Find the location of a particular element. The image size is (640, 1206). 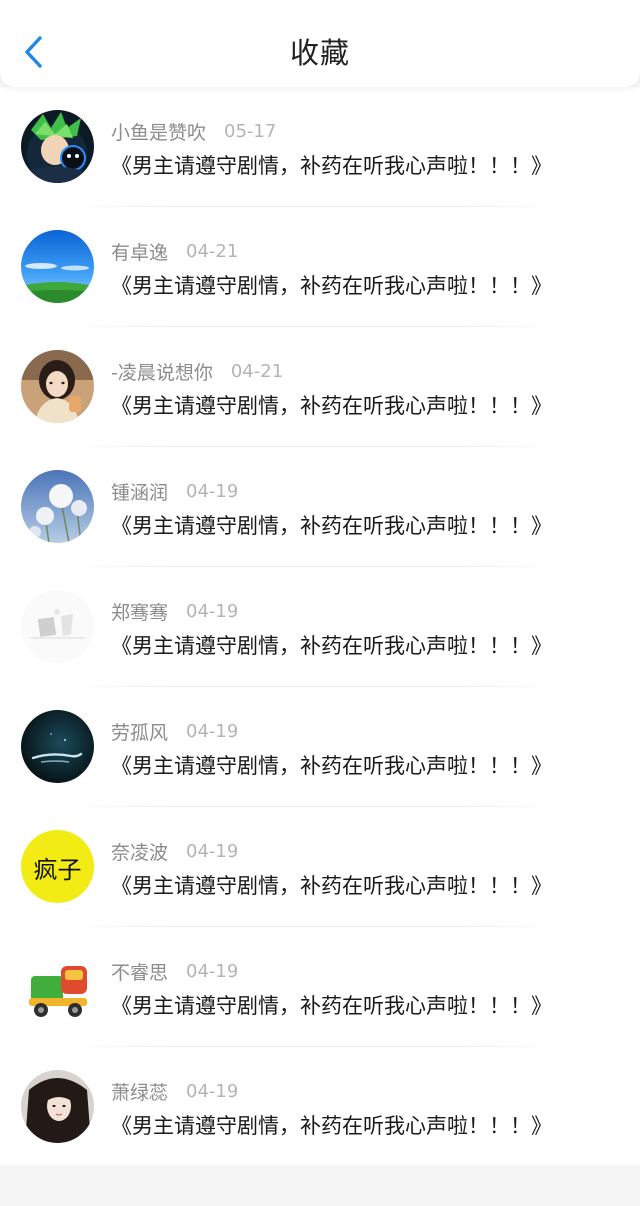

user-name: 有卓逸 is located at coordinates (140, 252).